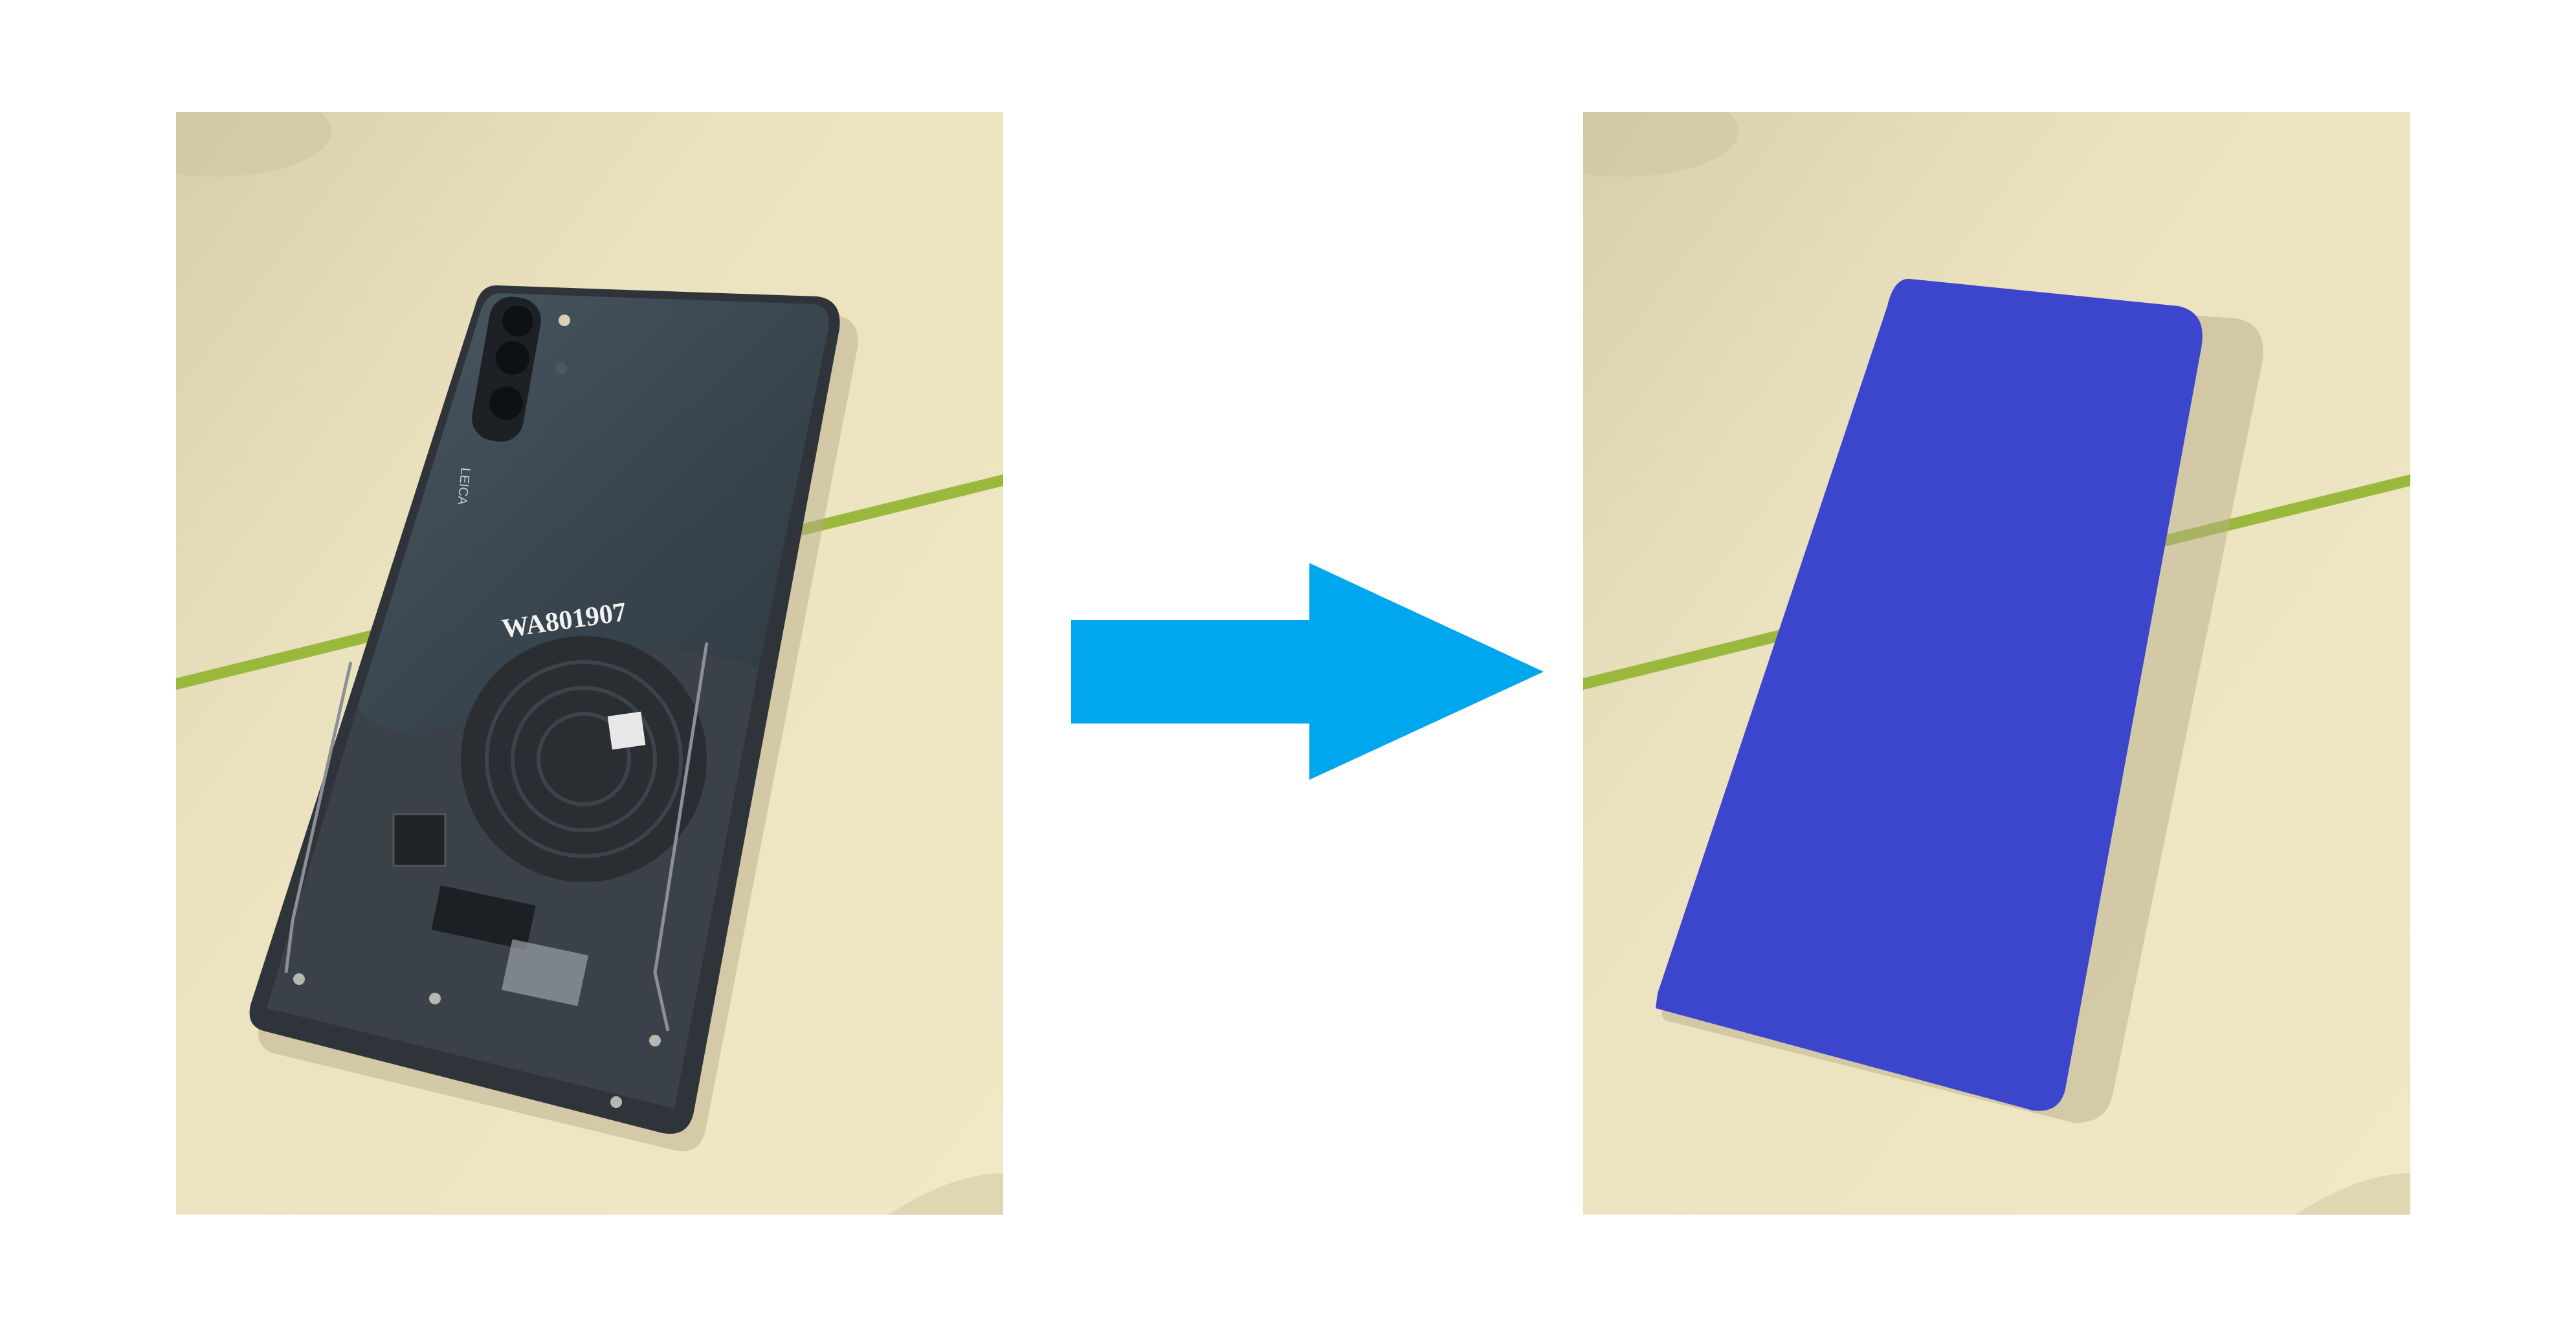 The image size is (2576, 1337). I want to click on right-arrow-icon, so click(1307, 671).